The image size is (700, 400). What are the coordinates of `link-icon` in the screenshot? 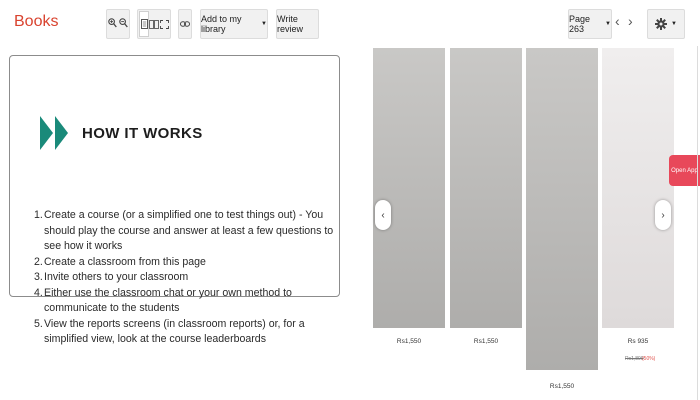 It's located at (185, 24).